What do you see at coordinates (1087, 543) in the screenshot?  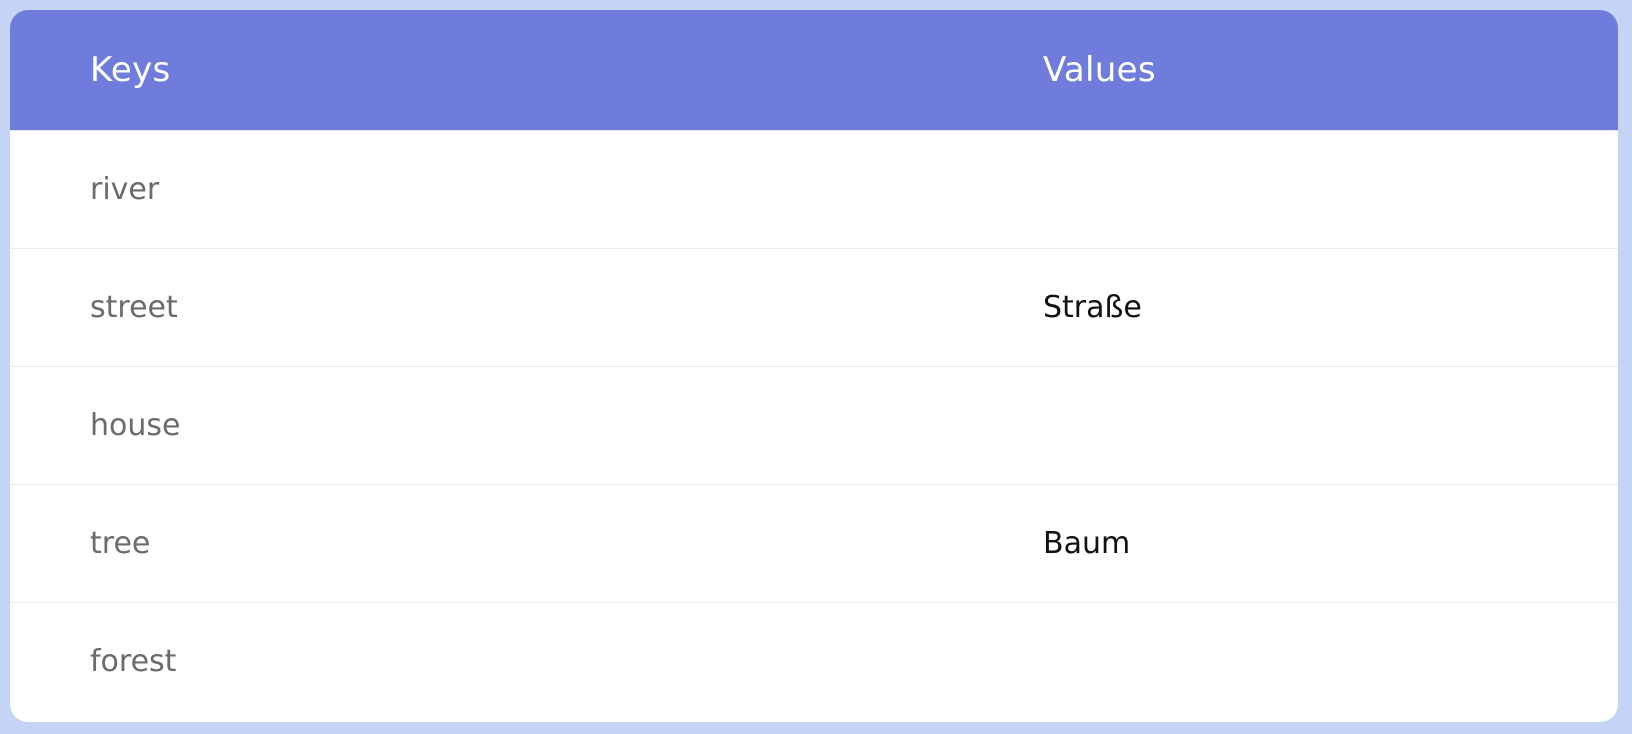 I see `row-value: Baum` at bounding box center [1087, 543].